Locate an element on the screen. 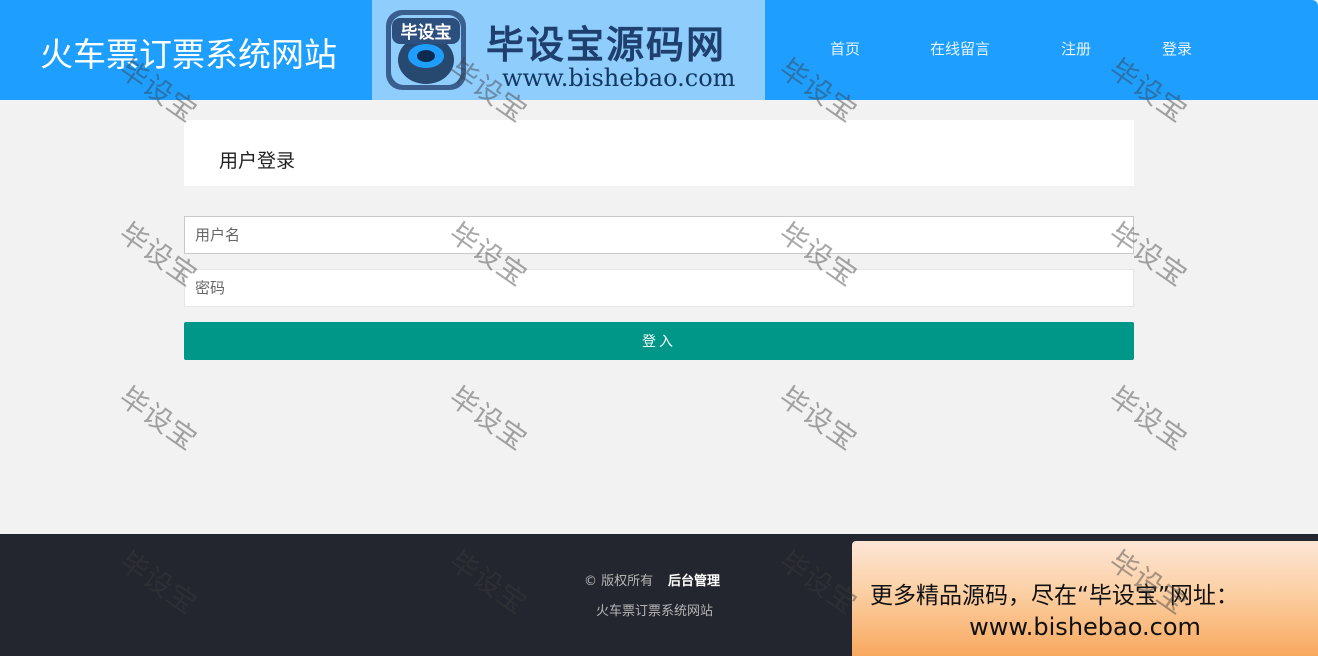  promo-url: www.bishebao.com is located at coordinates (1085, 627).